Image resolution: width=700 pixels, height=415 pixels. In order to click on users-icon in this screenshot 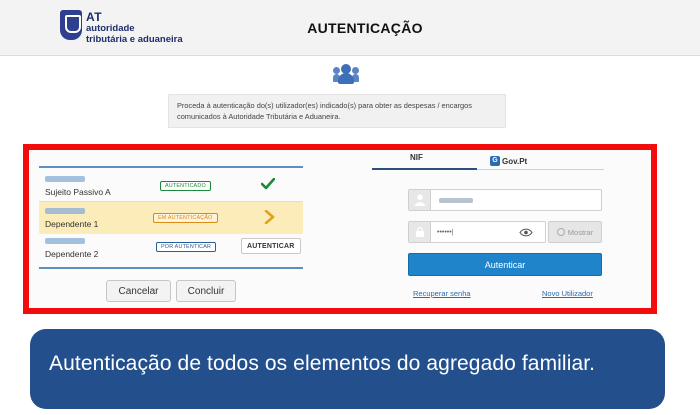, I will do `click(346, 74)`.